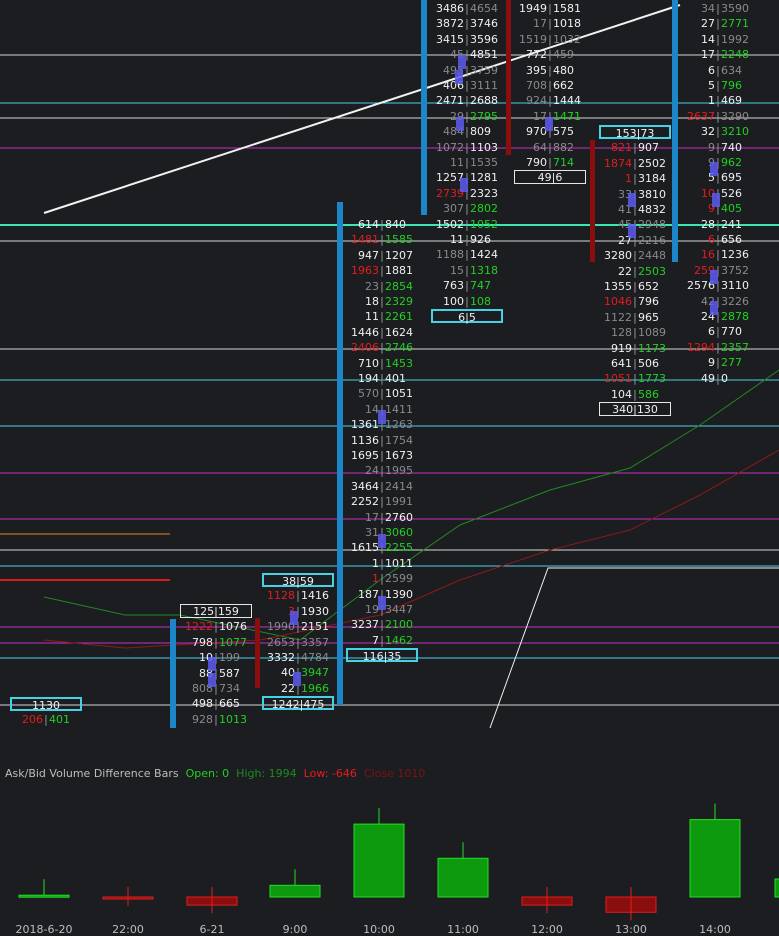 Image resolution: width=779 pixels, height=936 pixels. What do you see at coordinates (398, 862) in the screenshot?
I see `indicator-bars` at bounding box center [398, 862].